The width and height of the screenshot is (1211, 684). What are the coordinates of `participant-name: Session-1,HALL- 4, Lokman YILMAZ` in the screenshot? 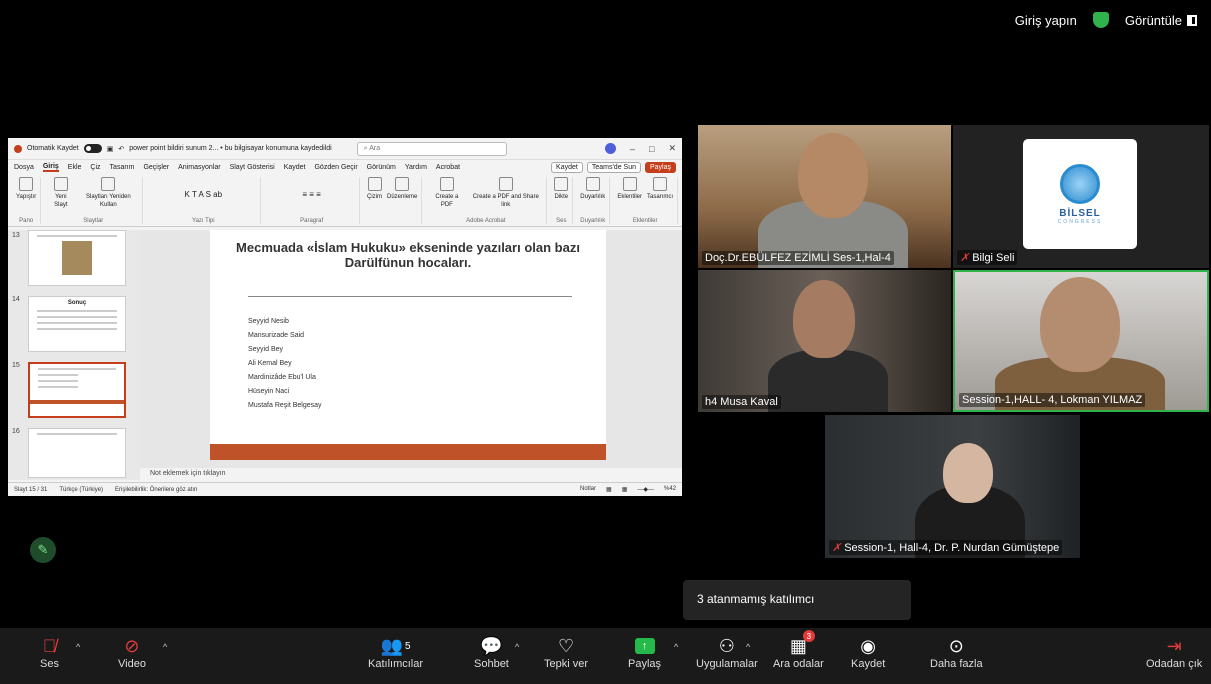 It's located at (1052, 400).